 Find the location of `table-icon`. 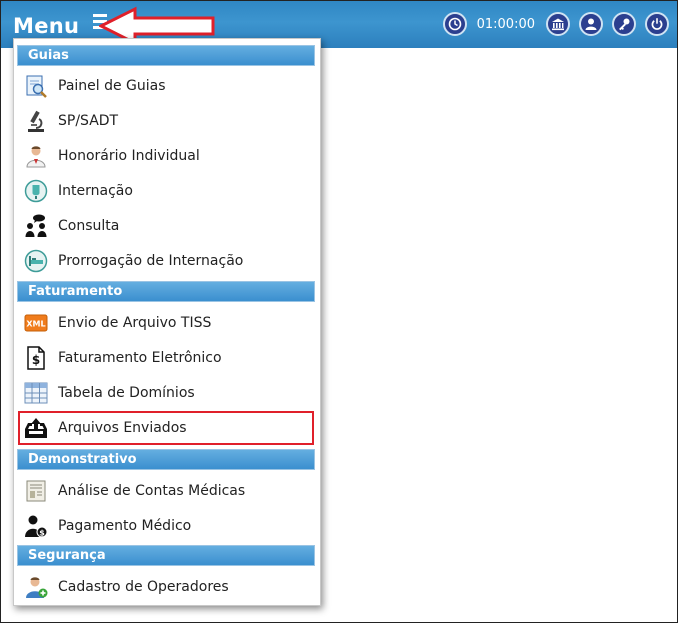

table-icon is located at coordinates (36, 393).